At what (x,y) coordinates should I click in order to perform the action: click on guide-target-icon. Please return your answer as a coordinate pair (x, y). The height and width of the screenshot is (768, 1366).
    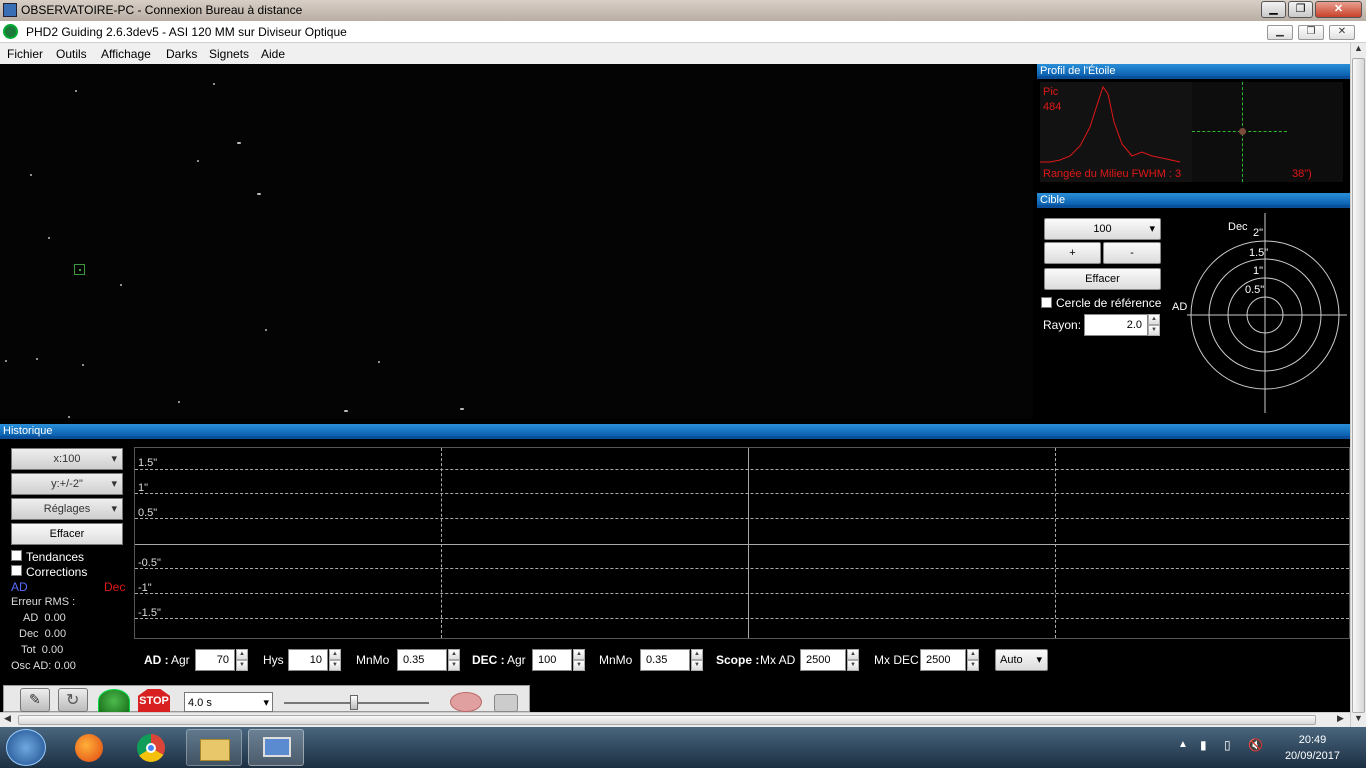
    Looking at the image, I should click on (114, 701).